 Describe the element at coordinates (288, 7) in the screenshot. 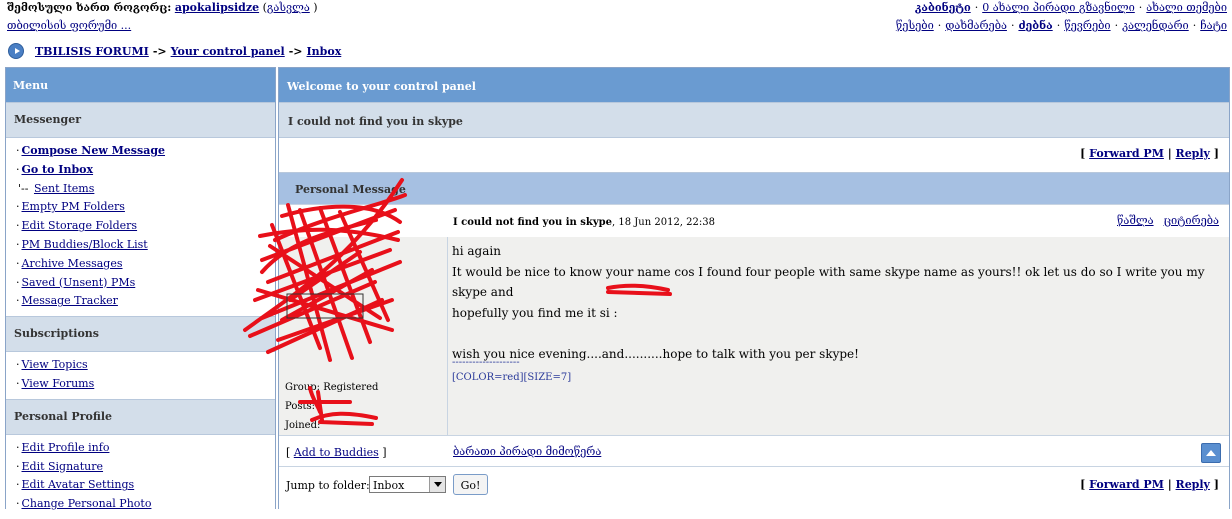

I see `logout-link: გასვლა` at that location.